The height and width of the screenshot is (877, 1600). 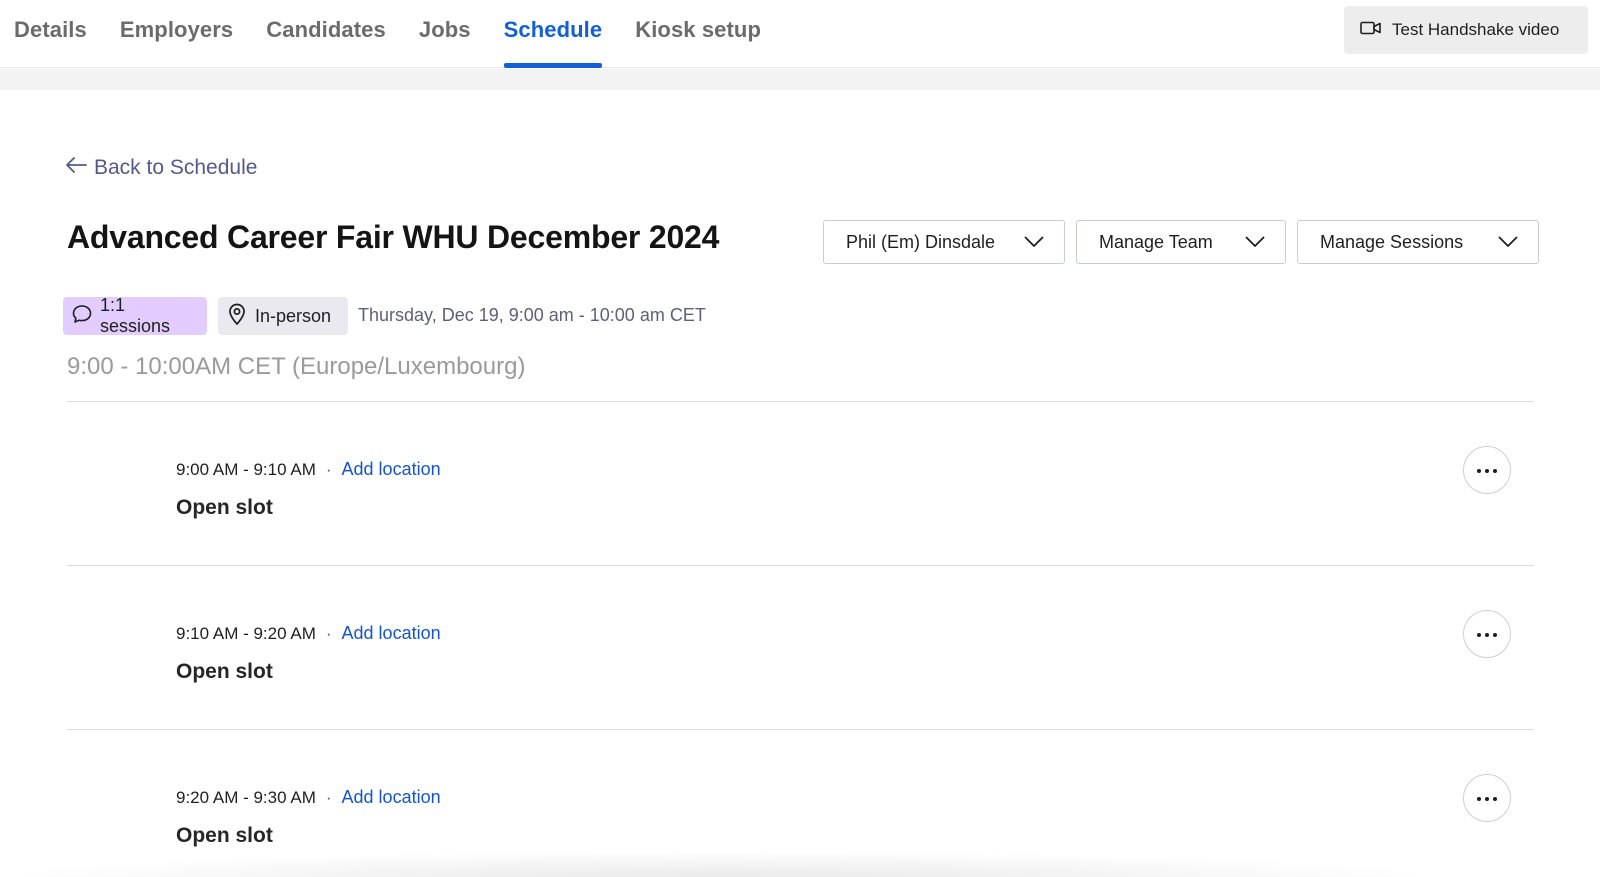 What do you see at coordinates (79, 168) in the screenshot?
I see `arrow-left-icon` at bounding box center [79, 168].